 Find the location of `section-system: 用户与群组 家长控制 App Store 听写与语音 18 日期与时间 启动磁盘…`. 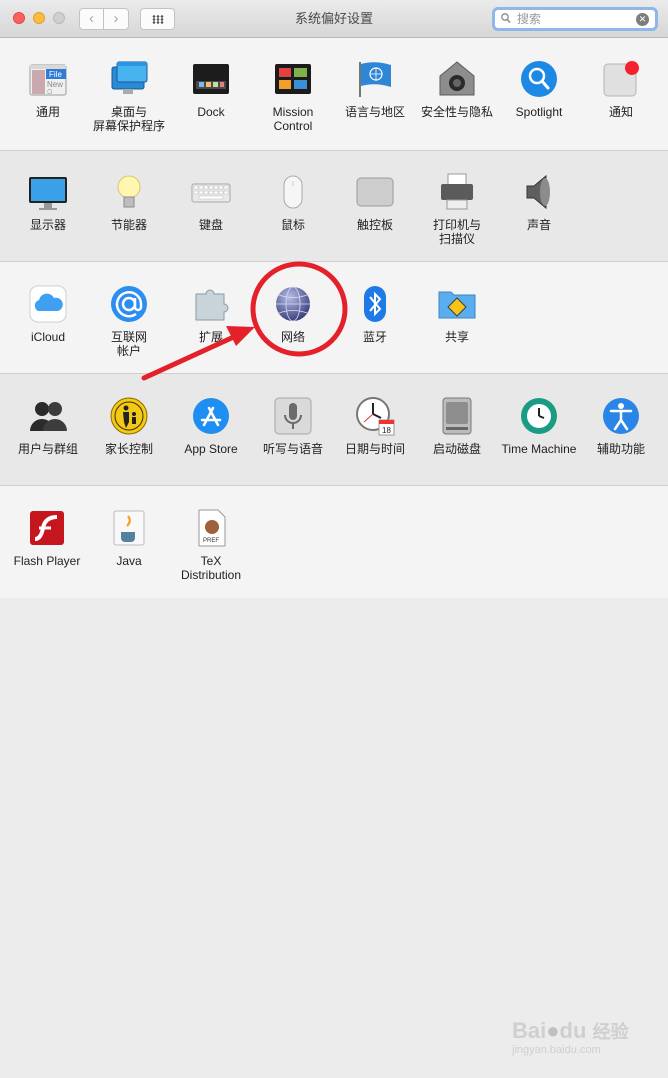

section-system: 用户与群组 家长控制 App Store 听写与语音 18 日期与时间 启动磁盘… is located at coordinates (334, 430).